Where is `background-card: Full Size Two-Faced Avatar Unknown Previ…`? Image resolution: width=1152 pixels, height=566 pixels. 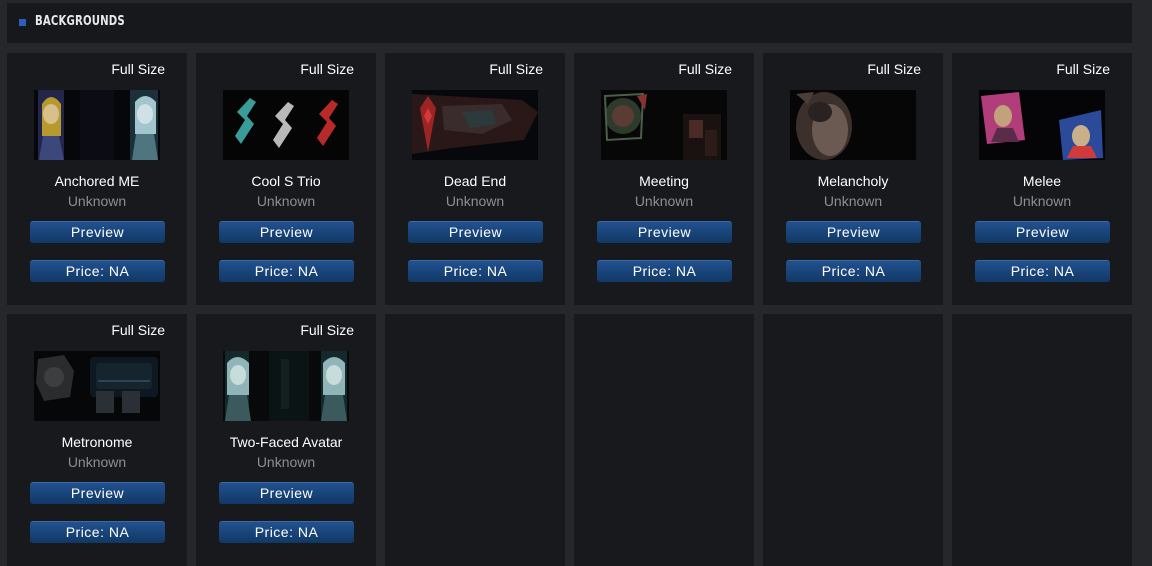
background-card: Full Size Two-Faced Avatar Unknown Previ… is located at coordinates (286, 440).